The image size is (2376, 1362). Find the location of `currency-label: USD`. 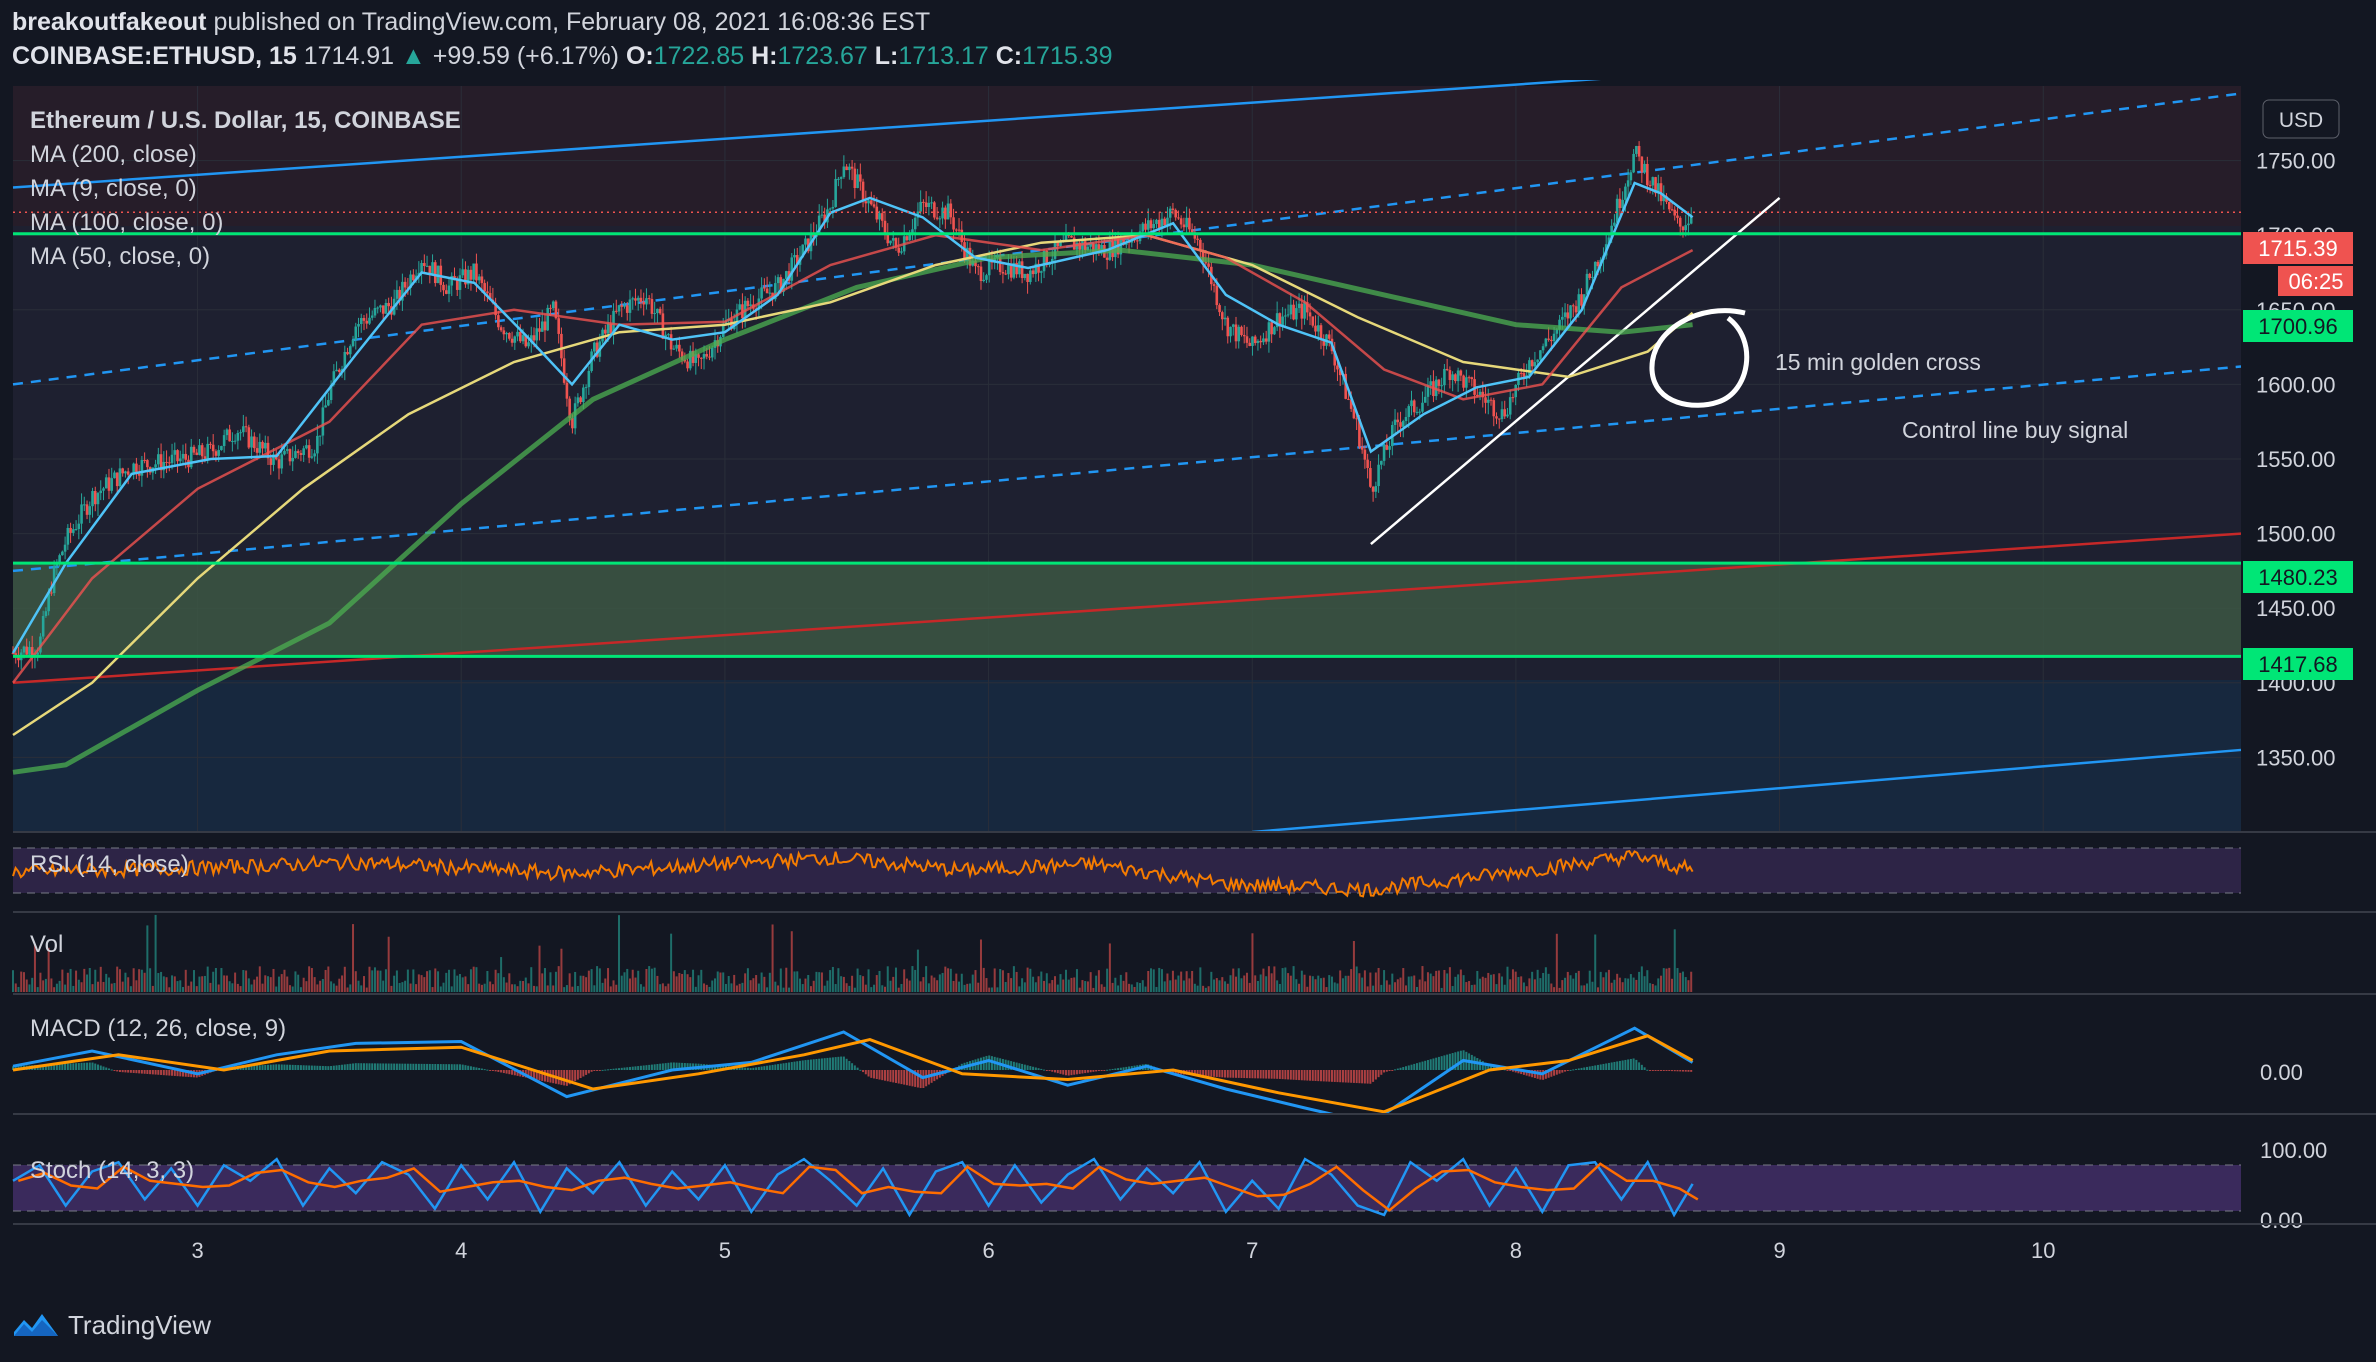

currency-label: USD is located at coordinates (2301, 120).